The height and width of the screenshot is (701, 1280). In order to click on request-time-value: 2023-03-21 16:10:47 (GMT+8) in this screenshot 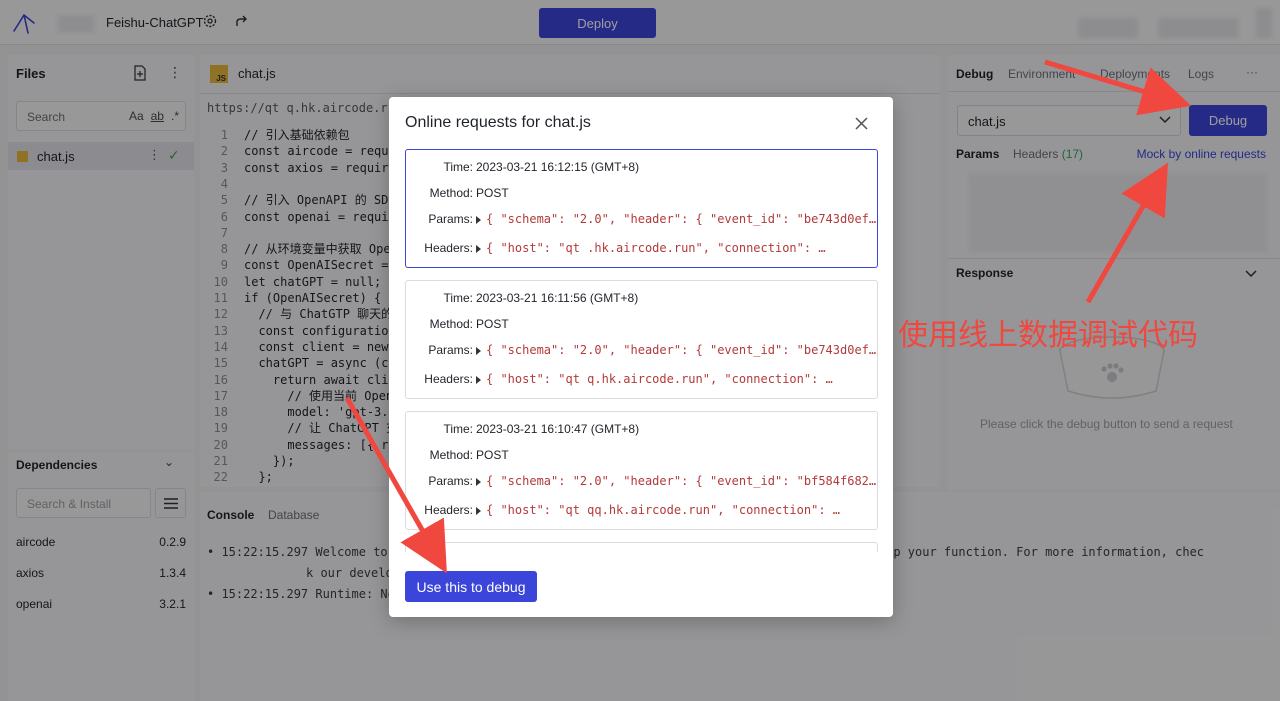, I will do `click(558, 429)`.